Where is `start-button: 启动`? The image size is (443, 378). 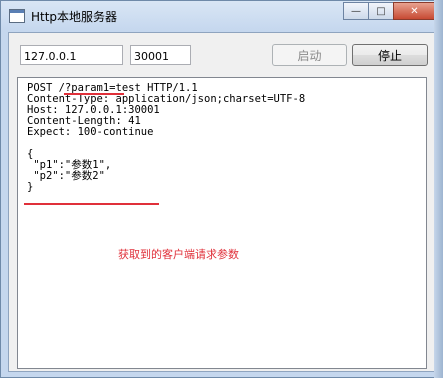 start-button: 启动 is located at coordinates (309, 55).